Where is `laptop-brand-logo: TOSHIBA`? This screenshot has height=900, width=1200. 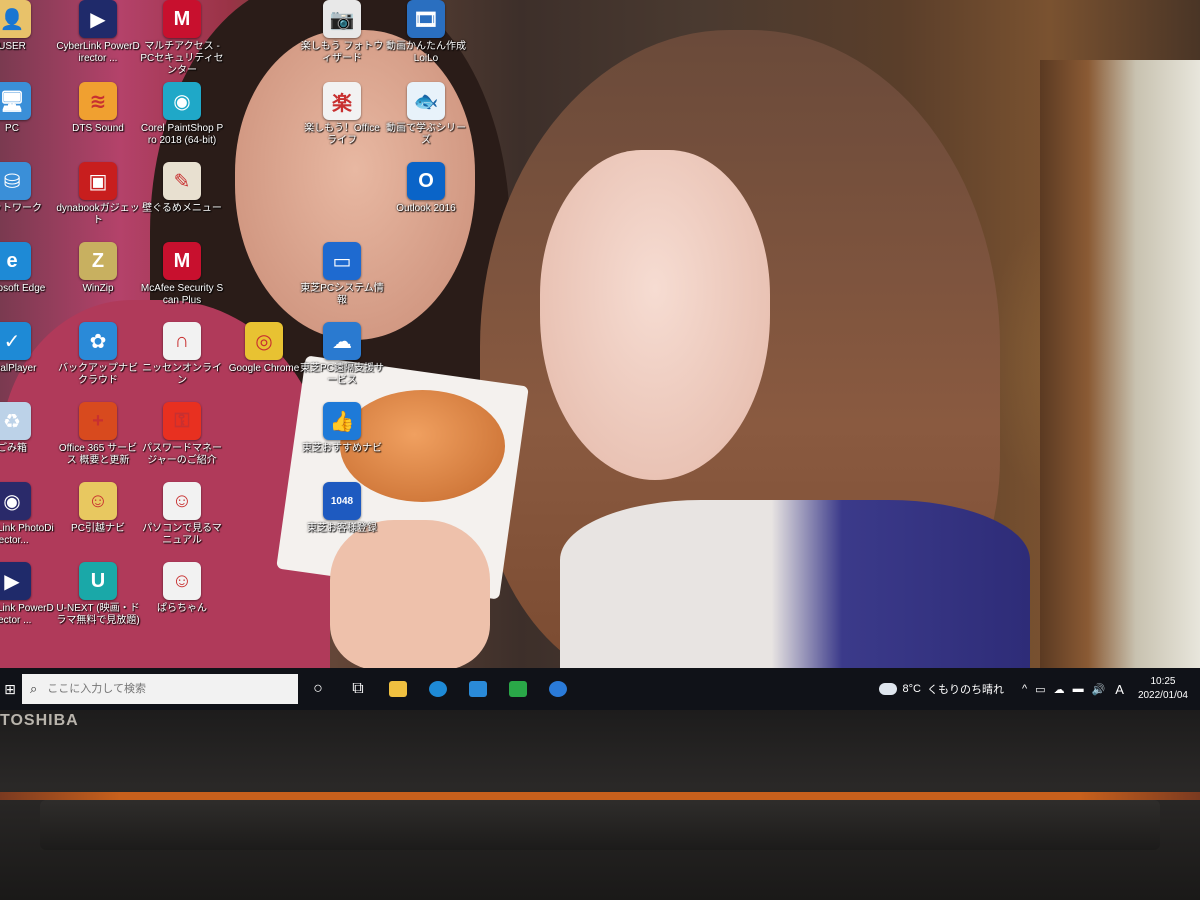 laptop-brand-logo: TOSHIBA is located at coordinates (39, 720).